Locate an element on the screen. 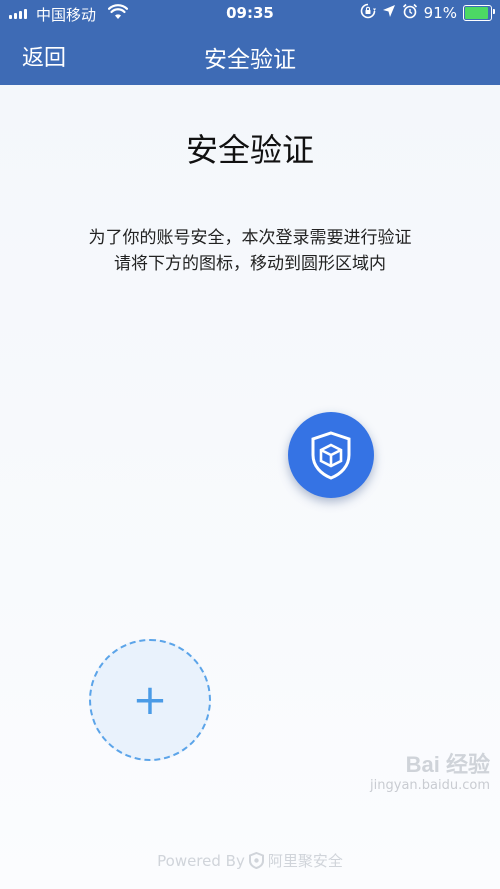 The image size is (500, 889). nav-title: 安全验证 is located at coordinates (250, 60).